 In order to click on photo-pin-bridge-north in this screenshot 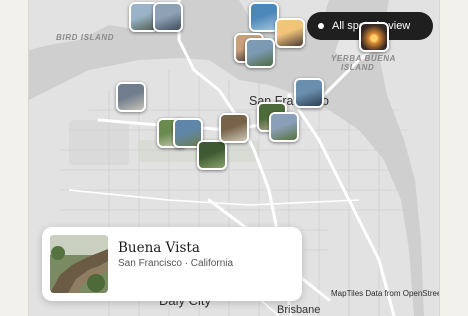, I will do `click(168, 17)`.